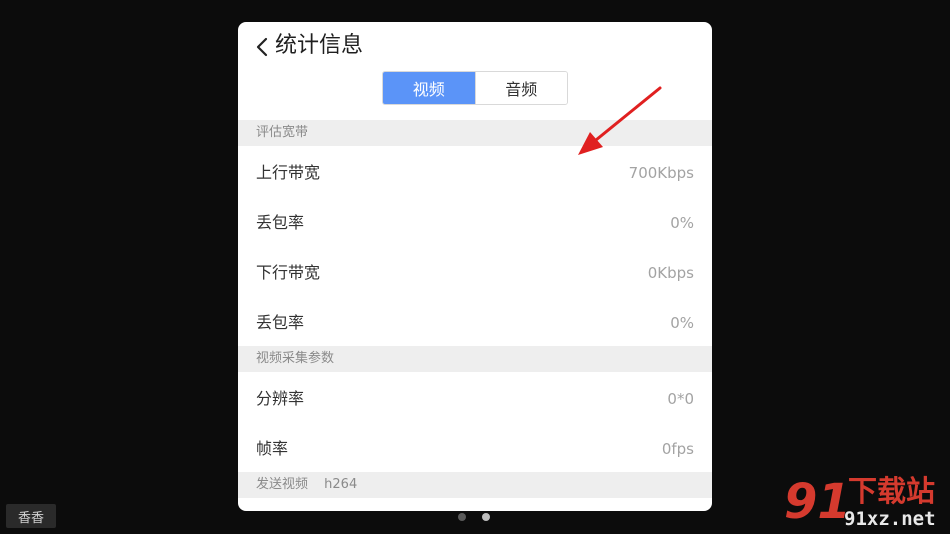 Image resolution: width=950 pixels, height=534 pixels. What do you see at coordinates (620, 120) in the screenshot?
I see `annotation-arrow-icon` at bounding box center [620, 120].